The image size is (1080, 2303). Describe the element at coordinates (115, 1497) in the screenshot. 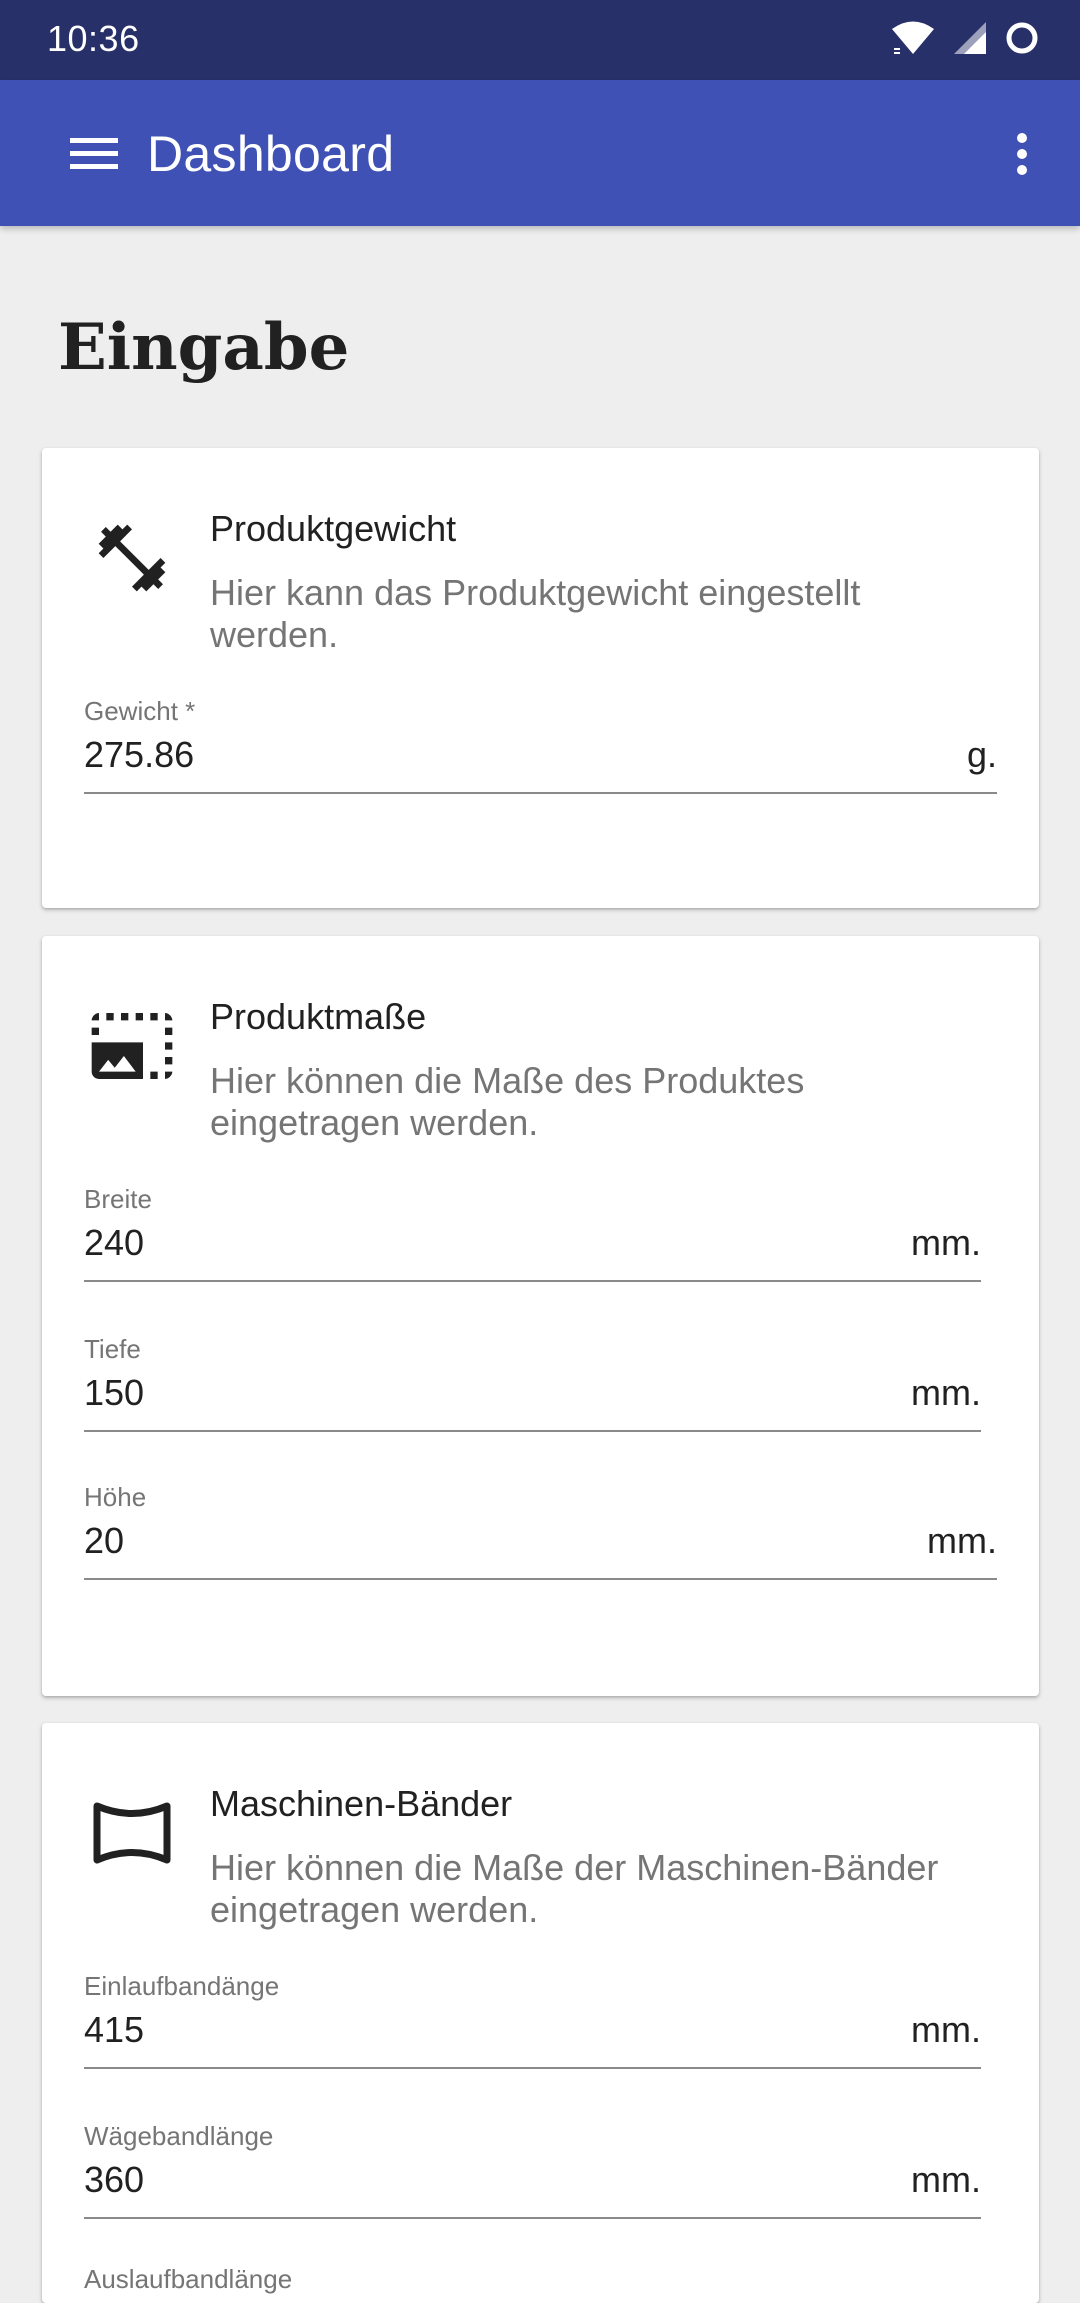

I see `field-label: Höhe` at that location.